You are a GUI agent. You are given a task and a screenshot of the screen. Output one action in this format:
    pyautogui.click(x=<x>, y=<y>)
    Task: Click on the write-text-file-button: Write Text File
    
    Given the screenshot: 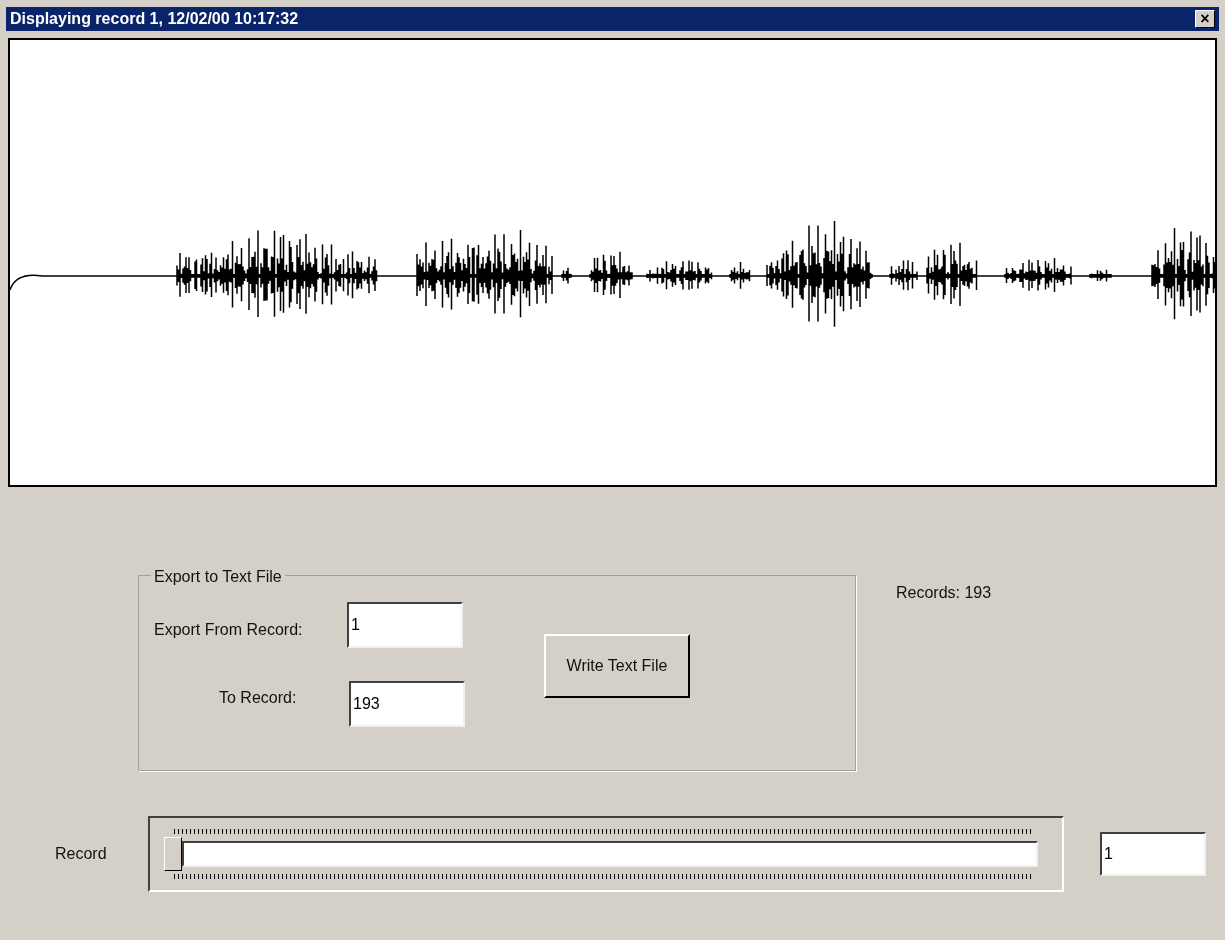 What is the action you would take?
    pyautogui.click(x=617, y=666)
    